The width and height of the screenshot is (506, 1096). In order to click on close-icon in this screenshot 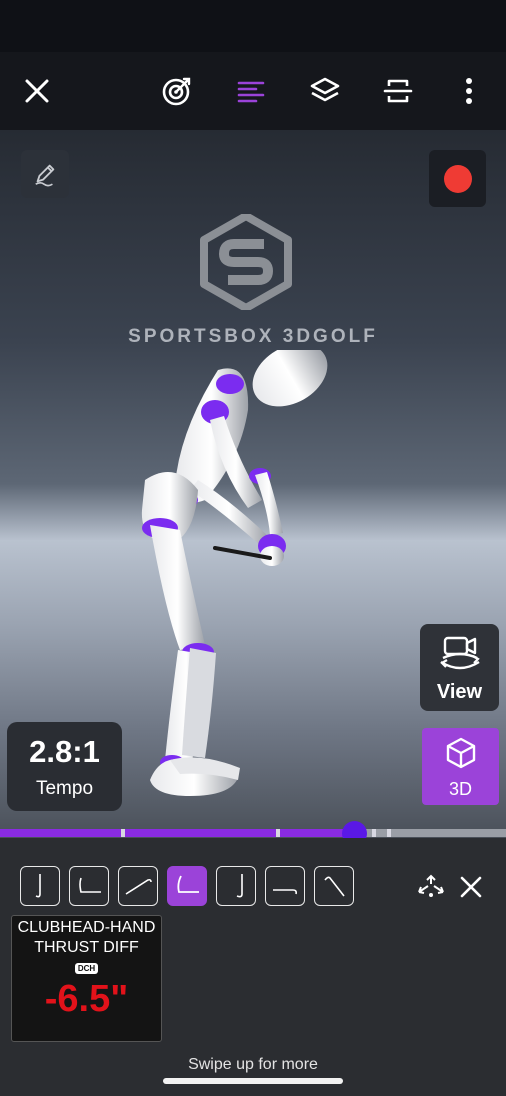, I will do `click(37, 91)`.